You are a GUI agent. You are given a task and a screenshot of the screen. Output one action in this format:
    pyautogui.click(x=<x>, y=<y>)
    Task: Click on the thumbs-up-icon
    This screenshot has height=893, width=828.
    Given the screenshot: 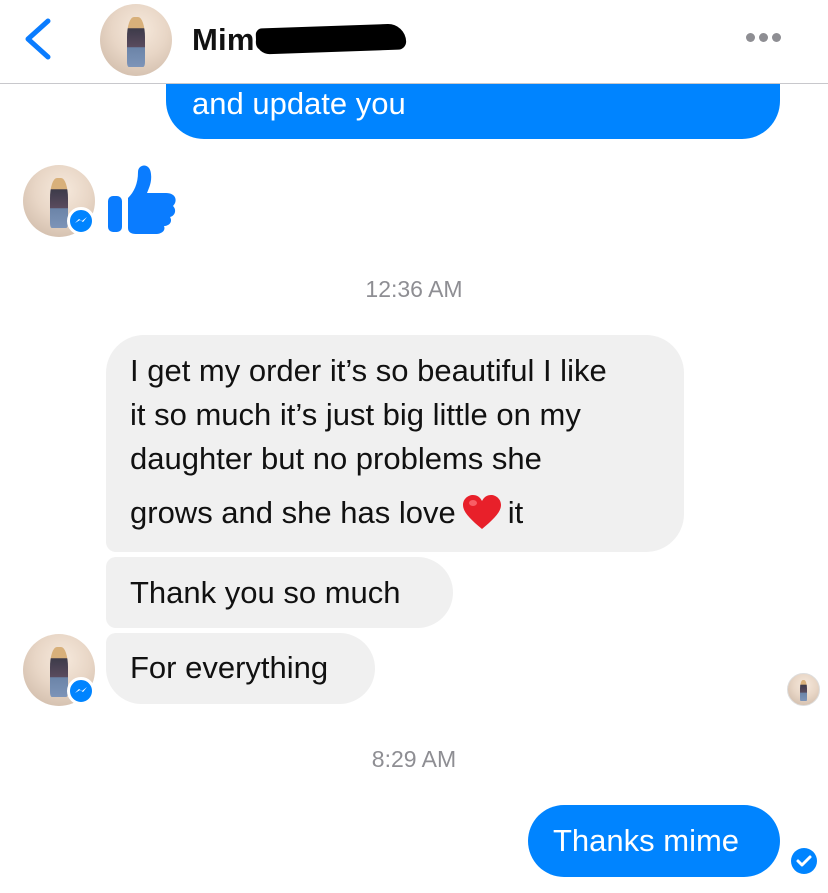 What is the action you would take?
    pyautogui.click(x=142, y=199)
    